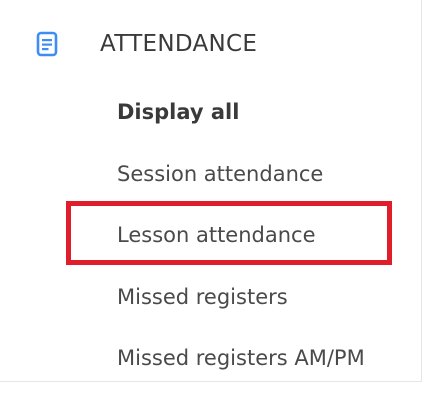 The height and width of the screenshot is (400, 432). What do you see at coordinates (178, 112) in the screenshot?
I see `menu-item-display-all: Display all` at bounding box center [178, 112].